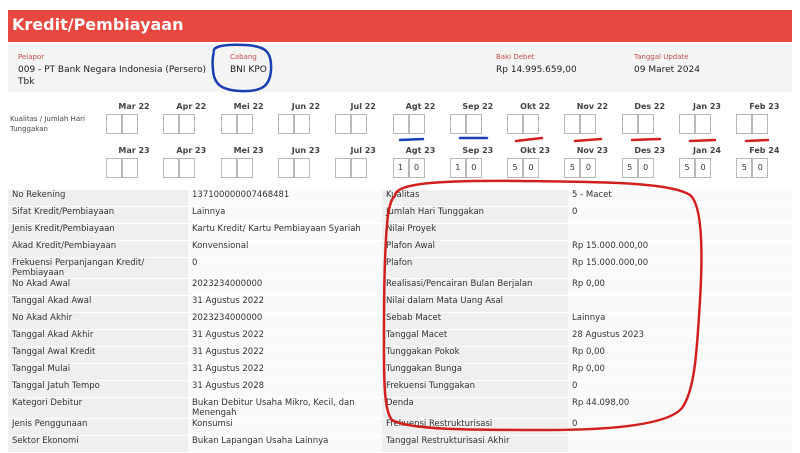 This screenshot has width=800, height=453. I want to click on period-label: Mei 23, so click(248, 150).